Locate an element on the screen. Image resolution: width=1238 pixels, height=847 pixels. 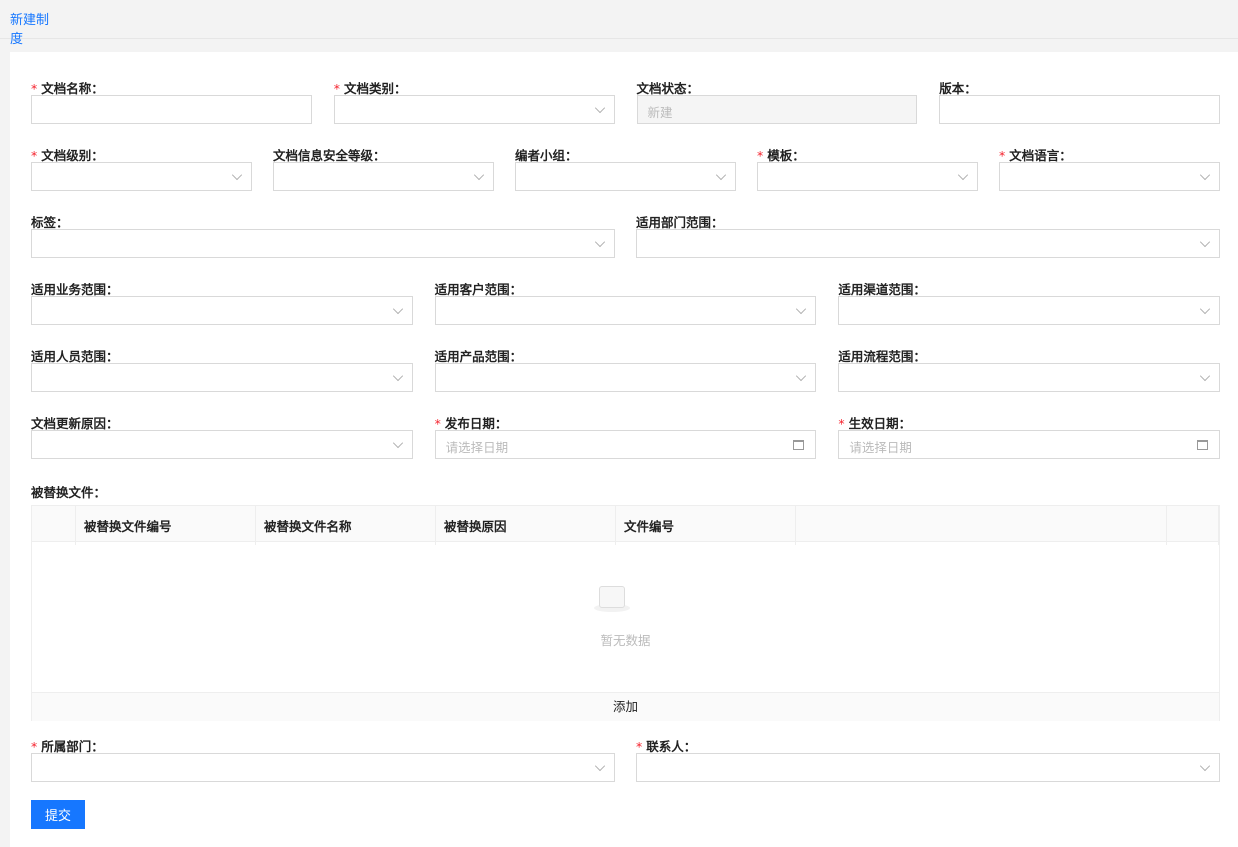
form-field: * 文档级别： is located at coordinates (141, 170).